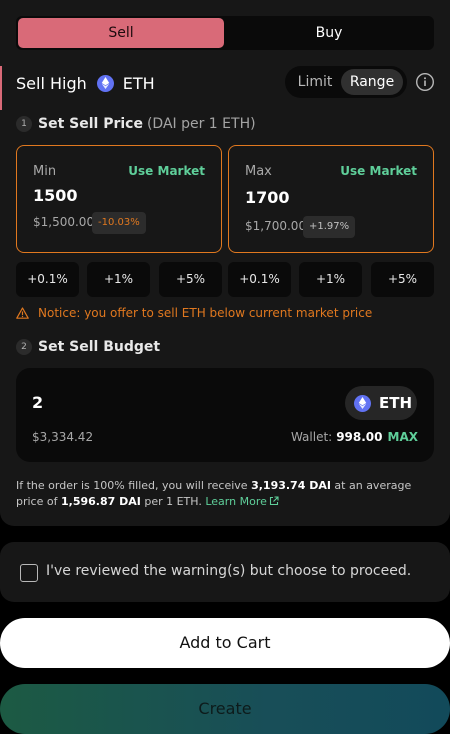  Describe the element at coordinates (329, 33) in the screenshot. I see `tab-buy: Buy` at that location.